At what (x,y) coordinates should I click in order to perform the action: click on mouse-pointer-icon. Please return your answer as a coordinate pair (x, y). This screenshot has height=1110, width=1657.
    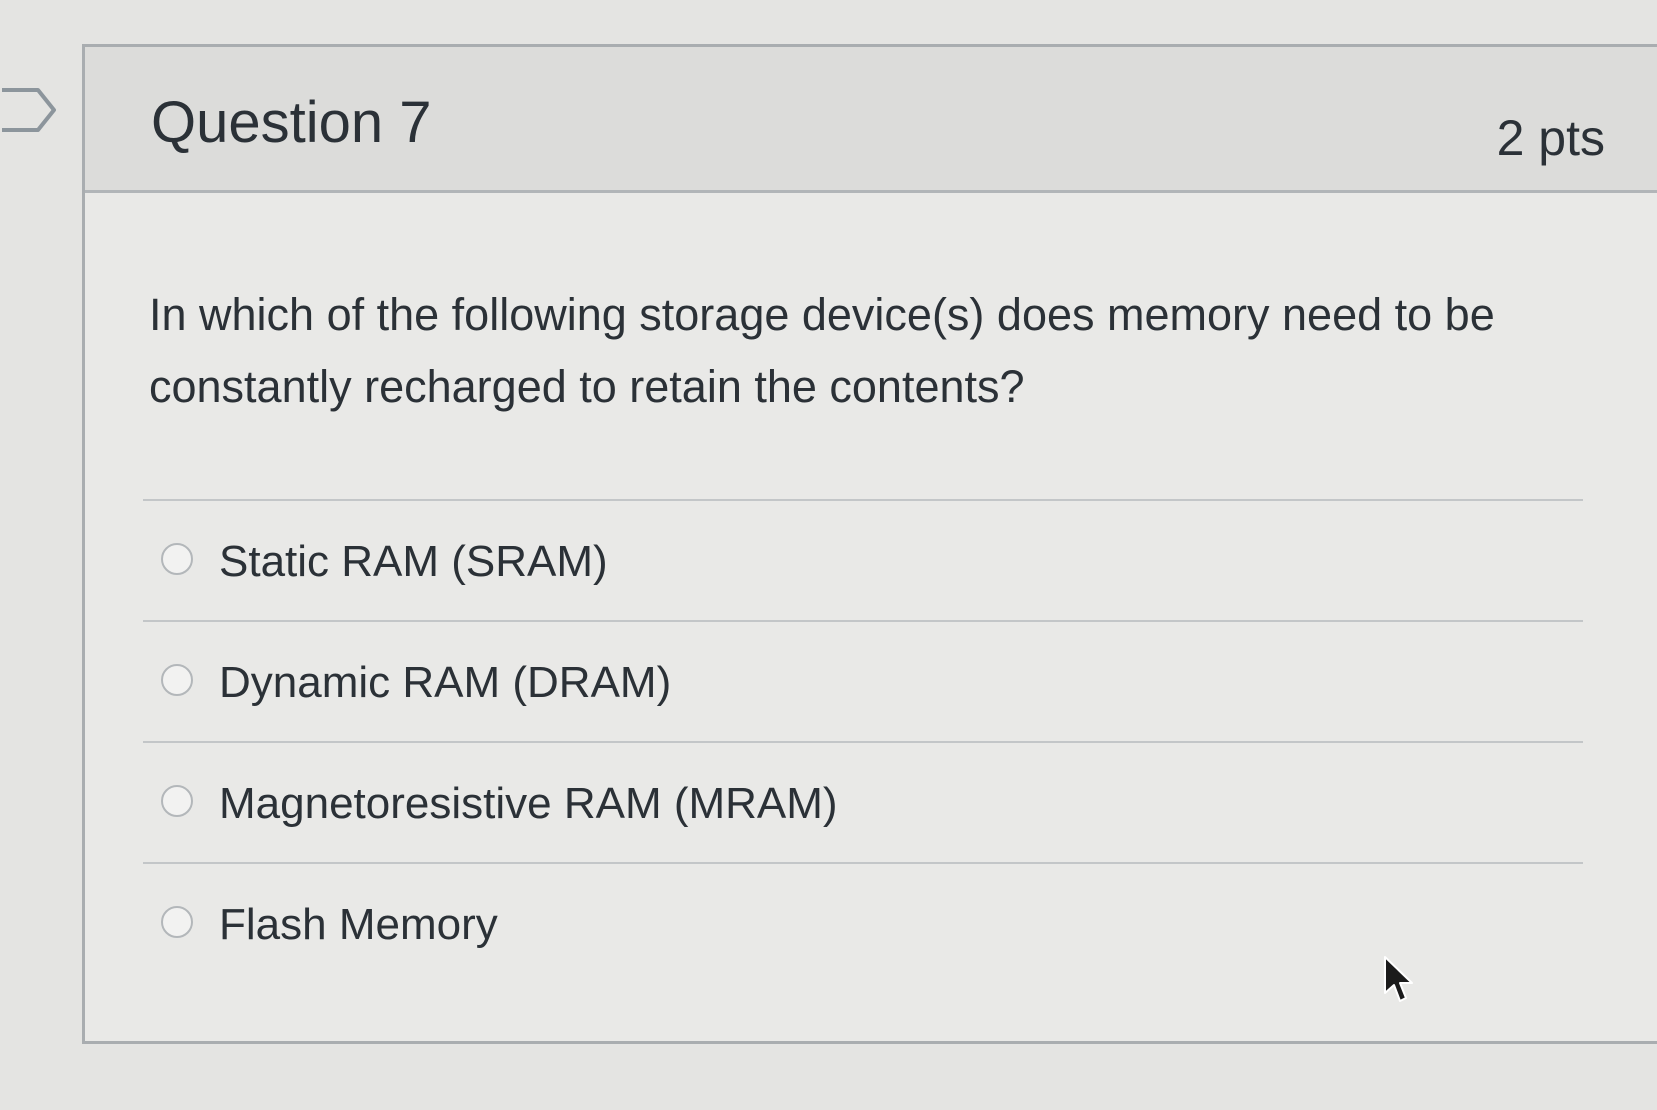
    Looking at the image, I should click on (1398, 979).